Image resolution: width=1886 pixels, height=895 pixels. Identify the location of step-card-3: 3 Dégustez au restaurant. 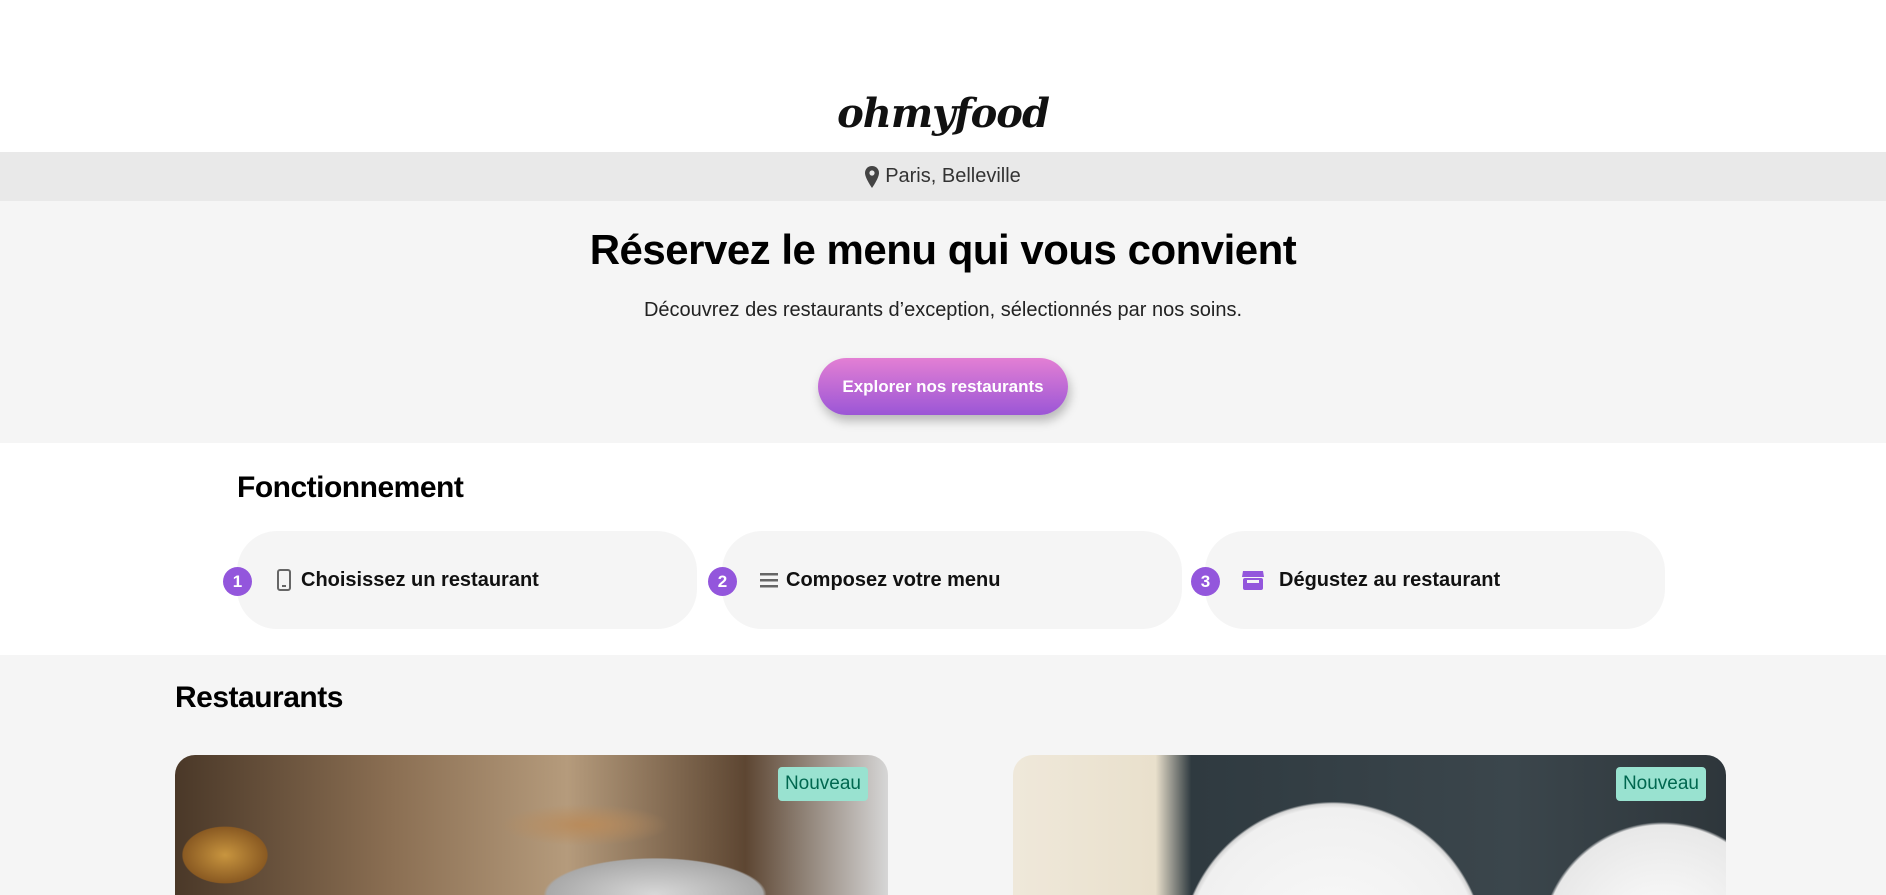
(1428, 580).